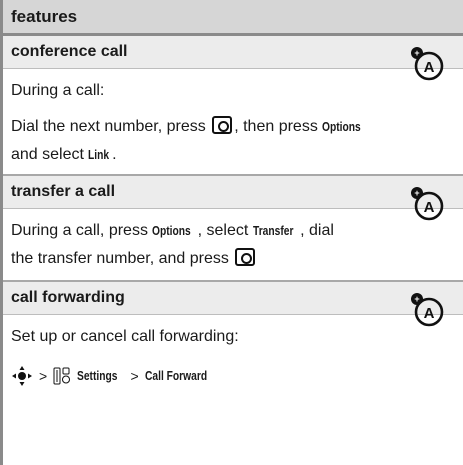 The height and width of the screenshot is (465, 463). What do you see at coordinates (317, 230) in the screenshot?
I see `text: , dial` at bounding box center [317, 230].